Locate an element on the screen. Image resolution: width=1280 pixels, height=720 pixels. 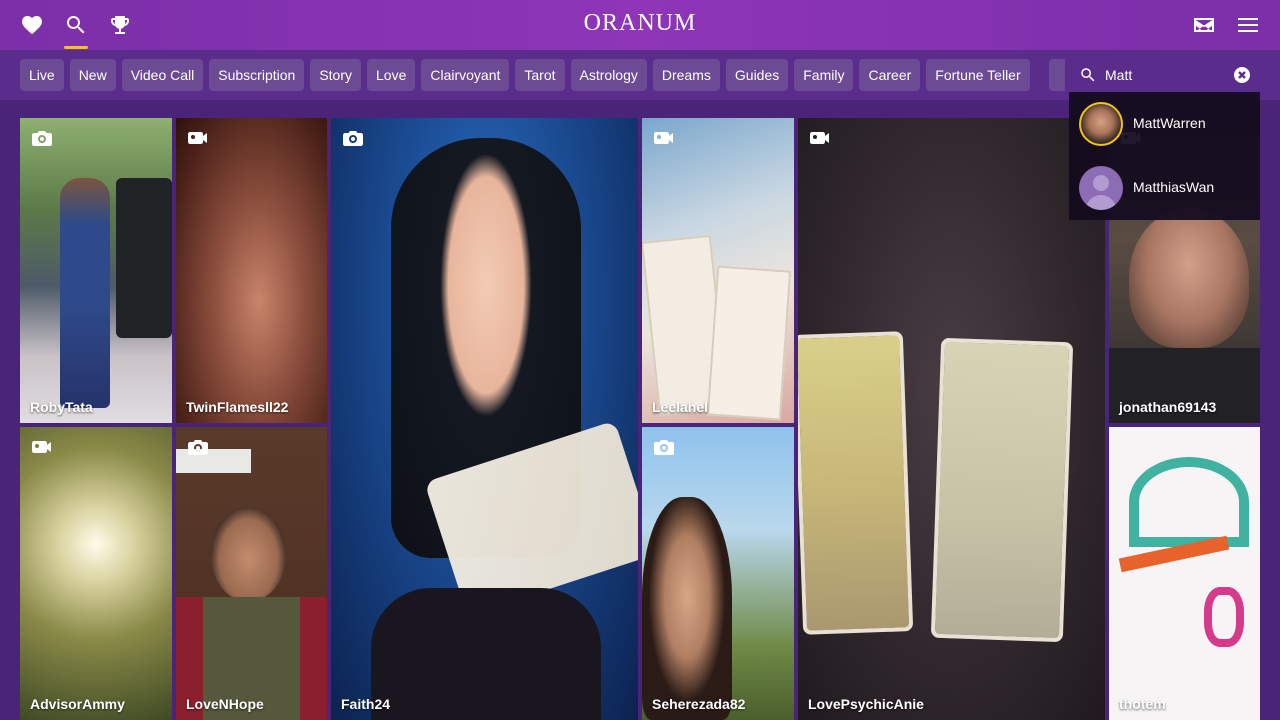
search-icon is located at coordinates (1088, 75).